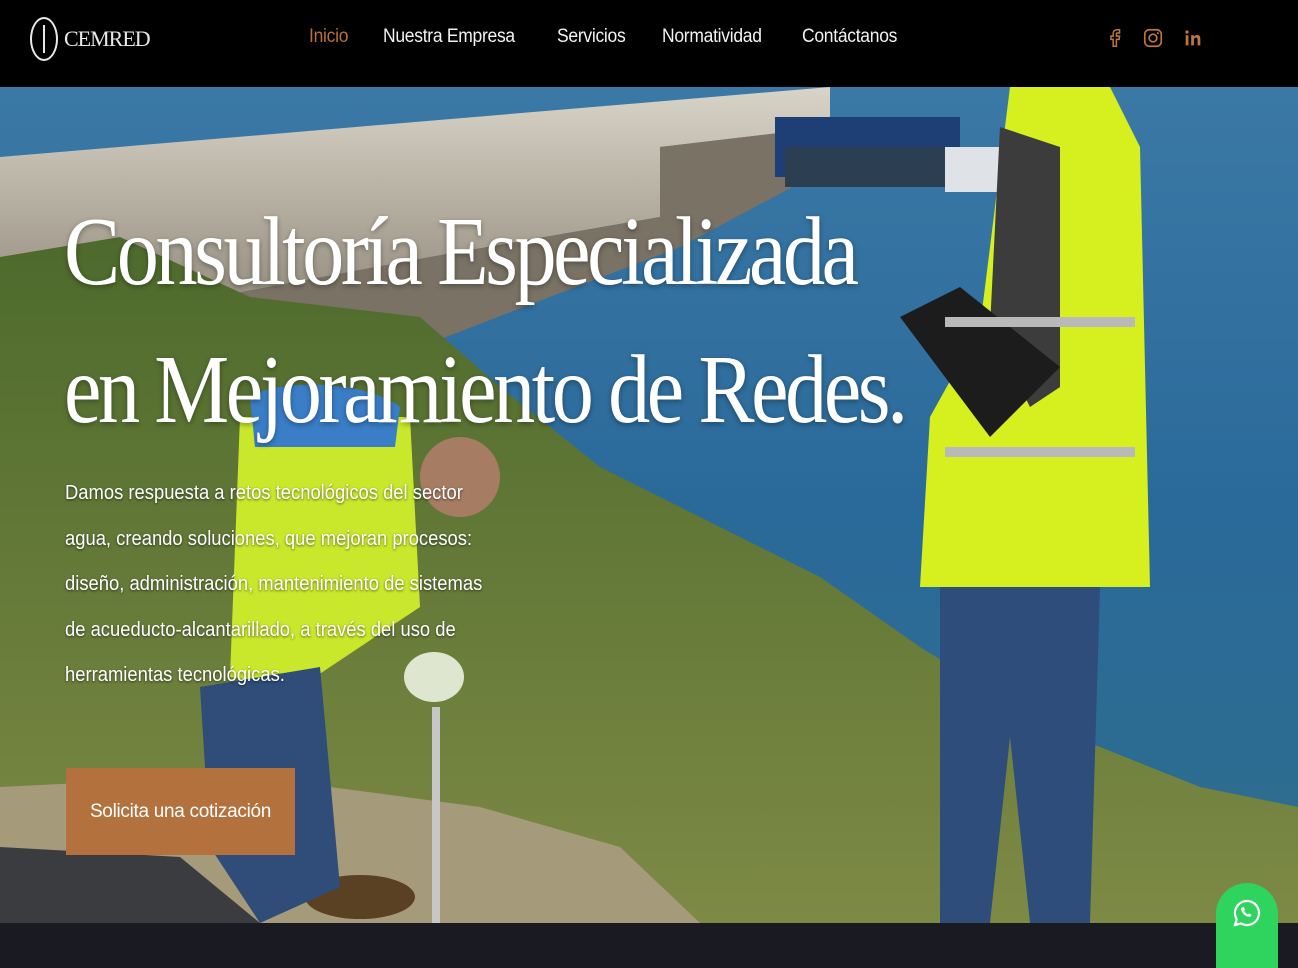 This screenshot has height=968, width=1298. Describe the element at coordinates (1193, 38) in the screenshot. I see `linkedin-icon` at that location.